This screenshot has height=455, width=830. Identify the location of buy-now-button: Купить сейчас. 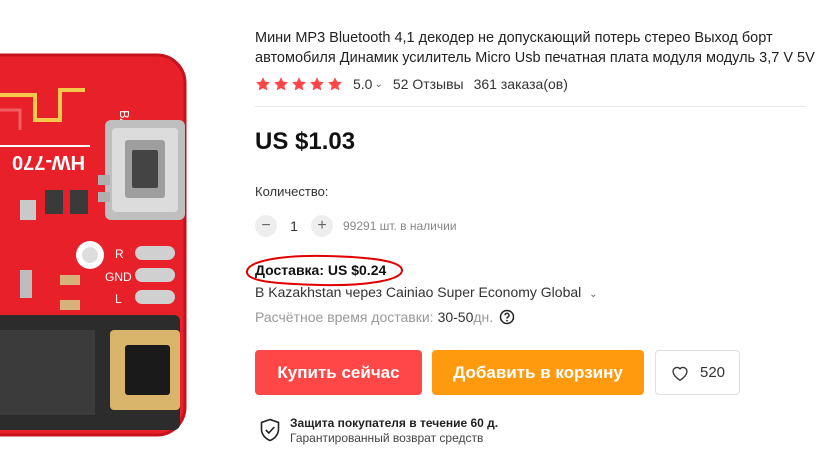
(338, 372).